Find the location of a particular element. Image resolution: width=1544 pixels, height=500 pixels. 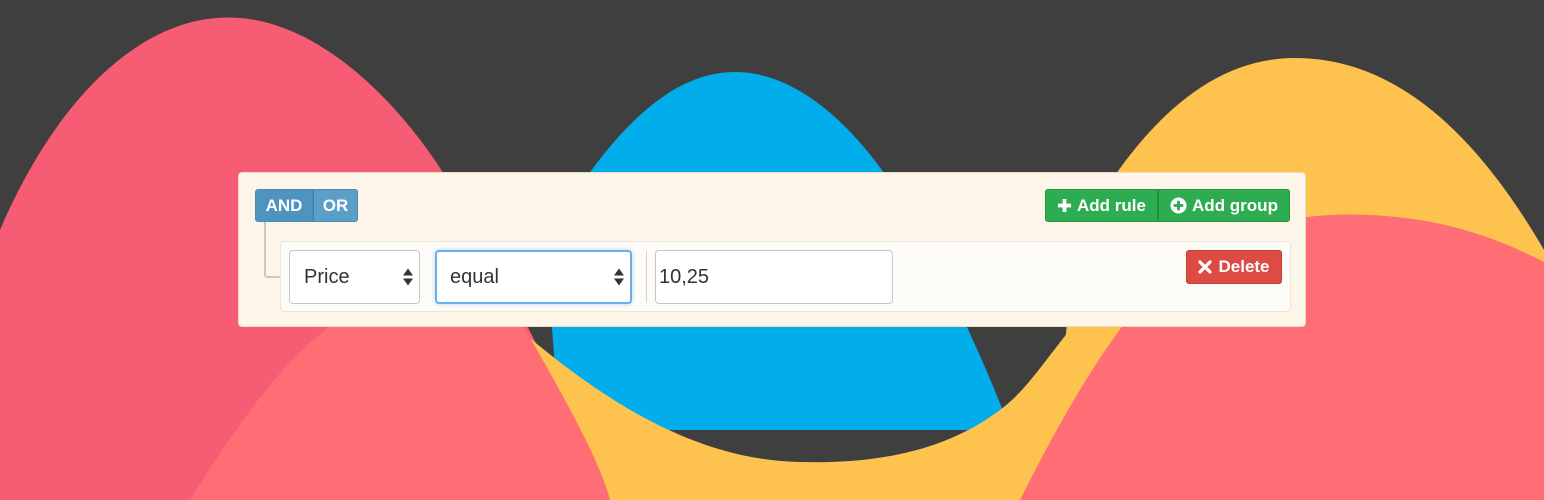

add-rule-button: Add rule is located at coordinates (1101, 205).